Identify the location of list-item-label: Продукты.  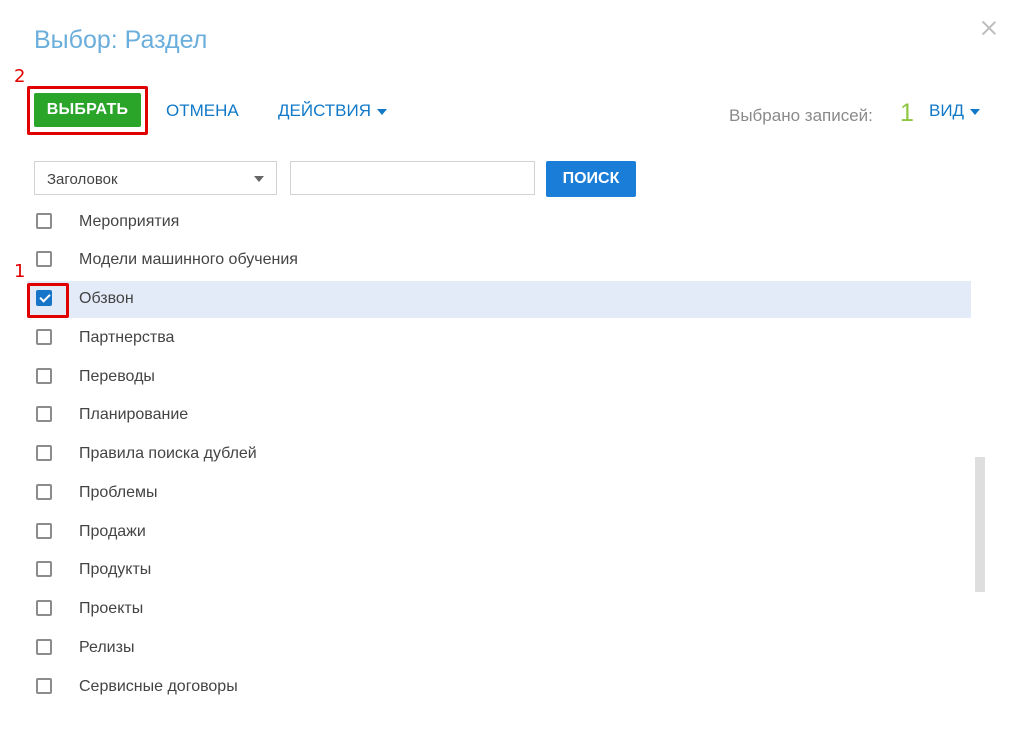
(115, 569).